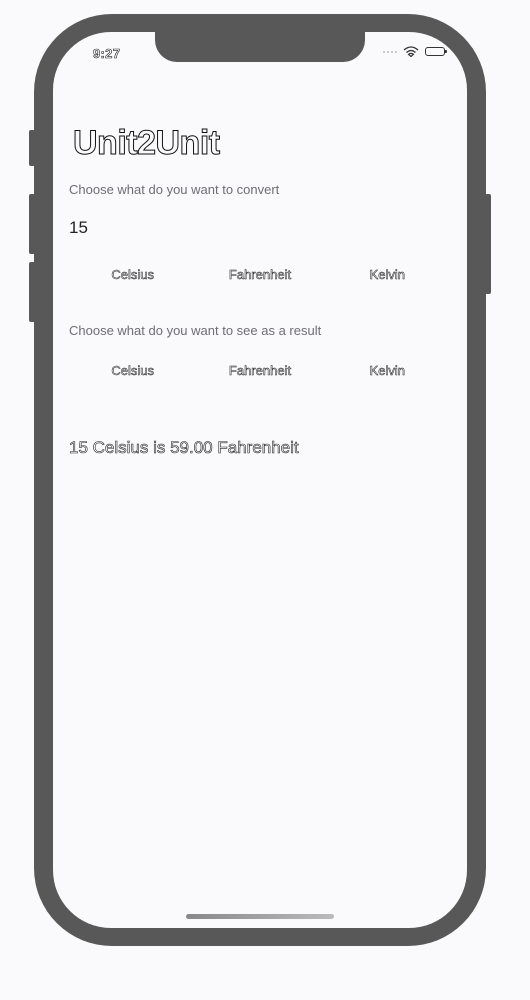 The image size is (530, 1000). Describe the element at coordinates (107, 54) in the screenshot. I see `status-time: 9:27` at that location.